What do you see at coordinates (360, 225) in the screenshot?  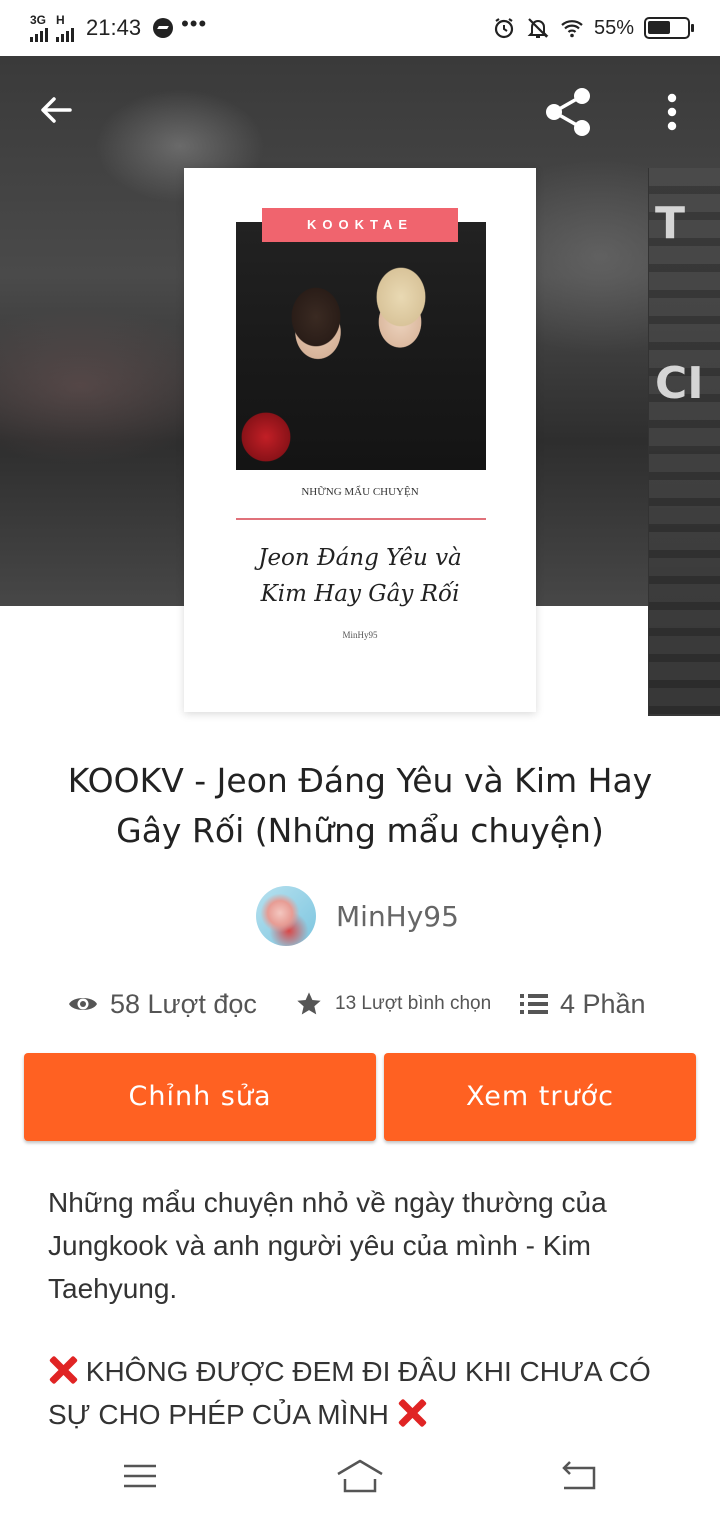 I see `cover-tag: KOOKTAE` at bounding box center [360, 225].